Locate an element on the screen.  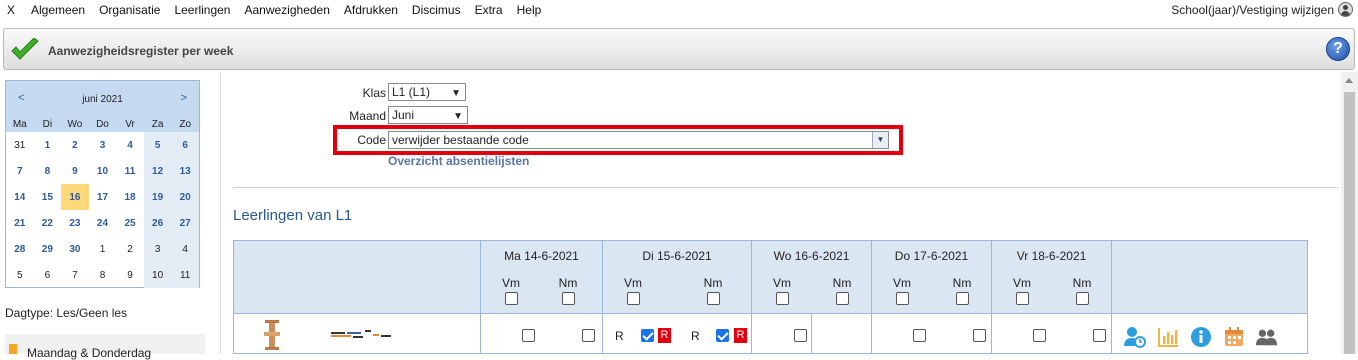
day-header: Vr 18-6-2021 Vm Nm is located at coordinates (1052, 277).